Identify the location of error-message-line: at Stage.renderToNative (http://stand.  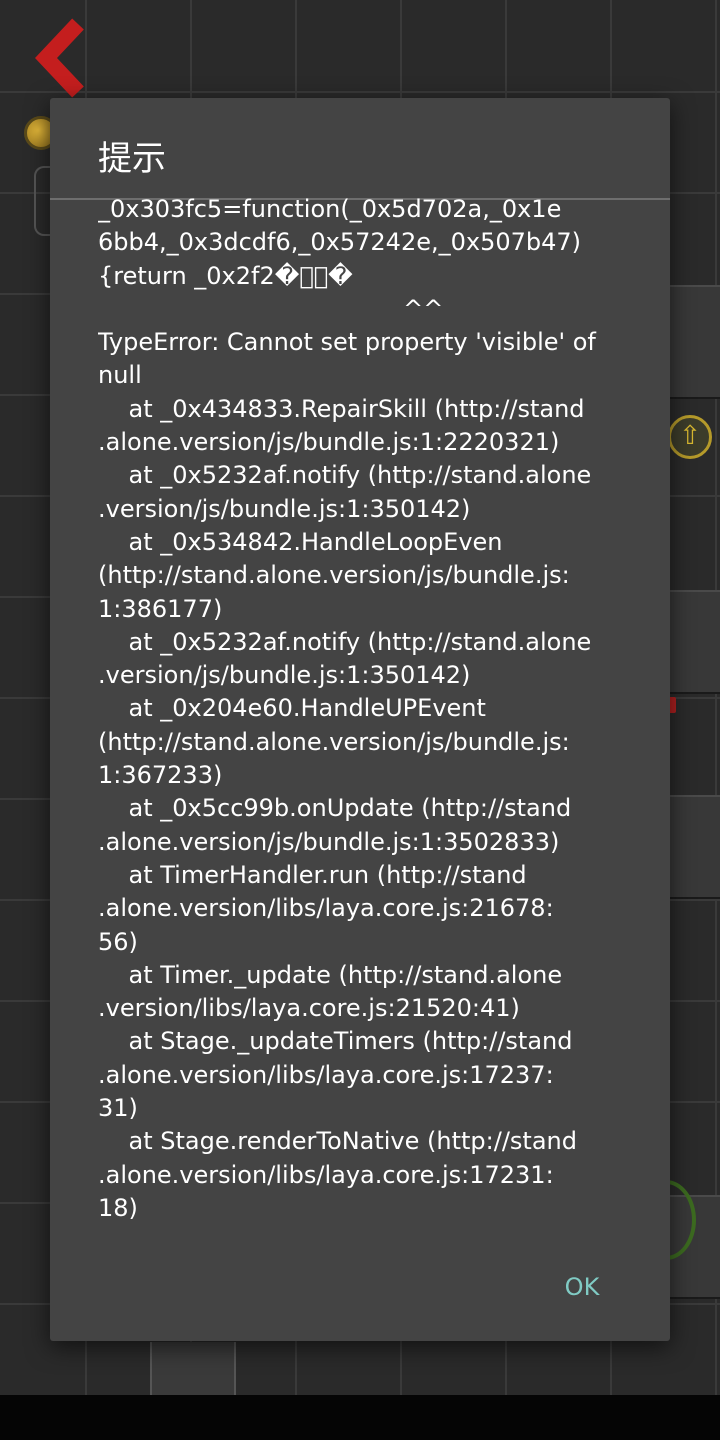
(337, 1141).